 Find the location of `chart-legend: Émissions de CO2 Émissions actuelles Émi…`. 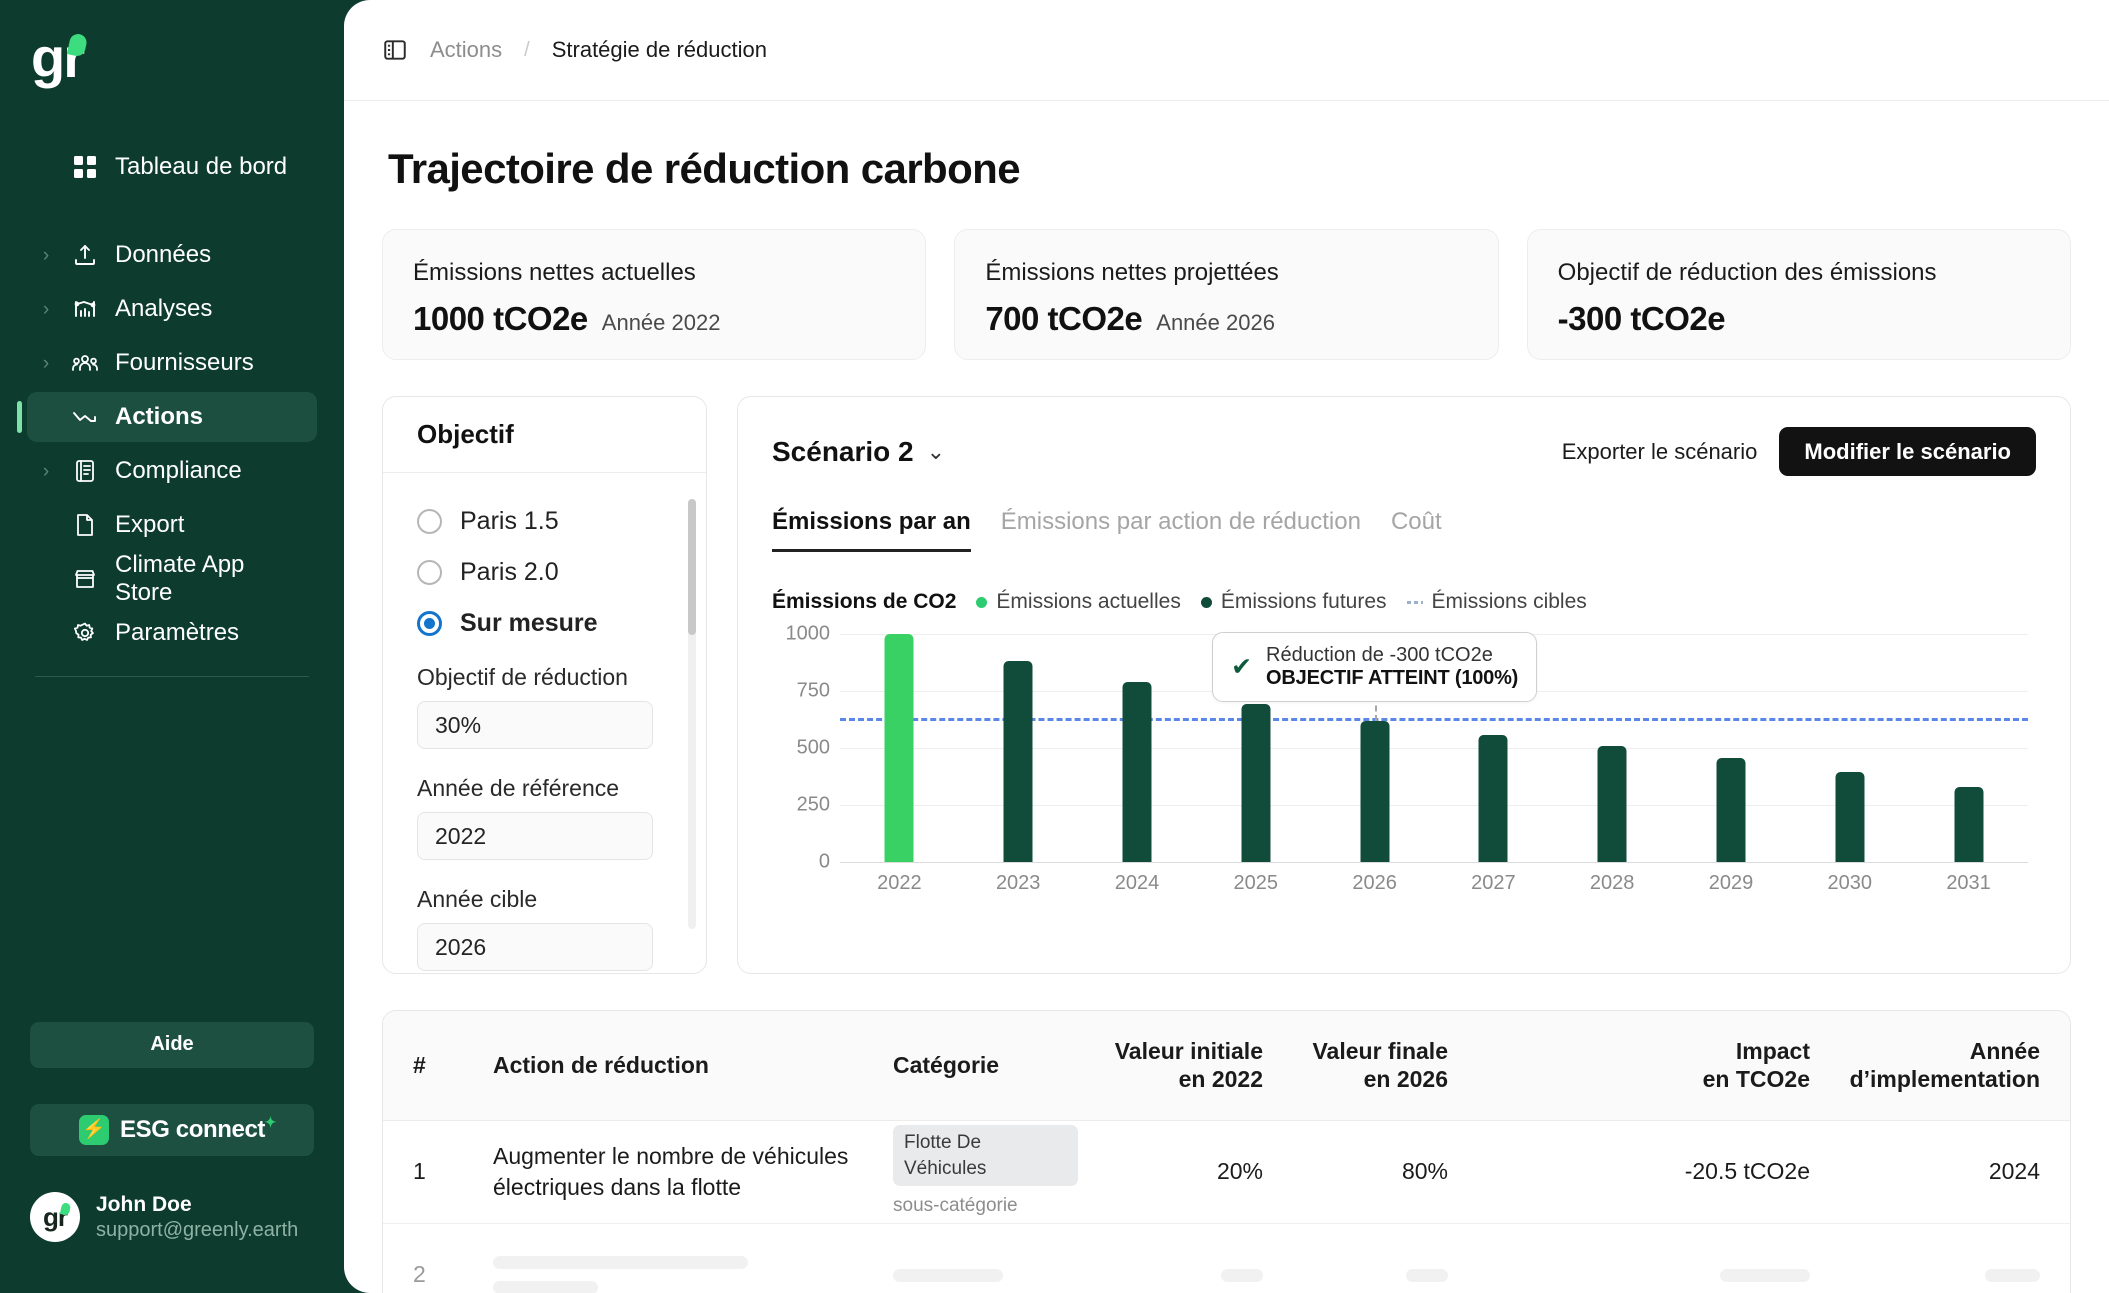

chart-legend: Émissions de CO2 Émissions actuelles Émi… is located at coordinates (1404, 602).